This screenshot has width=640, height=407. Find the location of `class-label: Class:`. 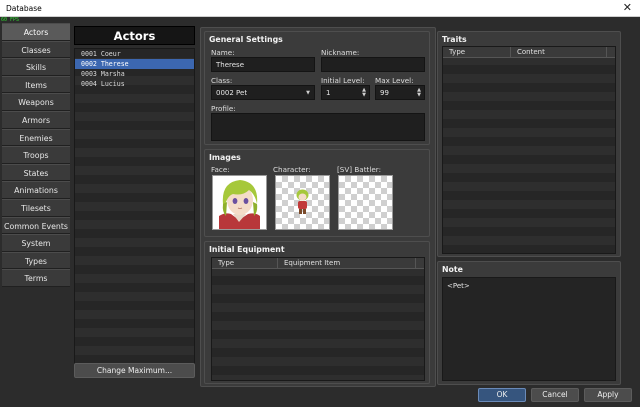

class-label: Class: is located at coordinates (222, 80).